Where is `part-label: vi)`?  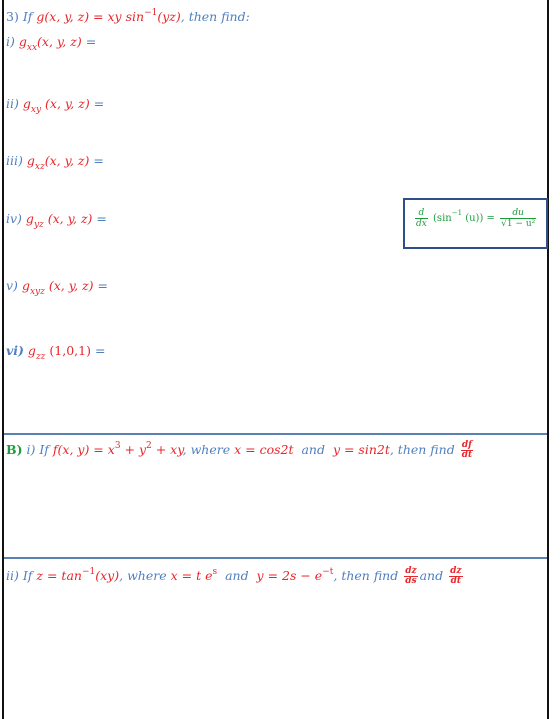 part-label: vi) is located at coordinates (15, 350).